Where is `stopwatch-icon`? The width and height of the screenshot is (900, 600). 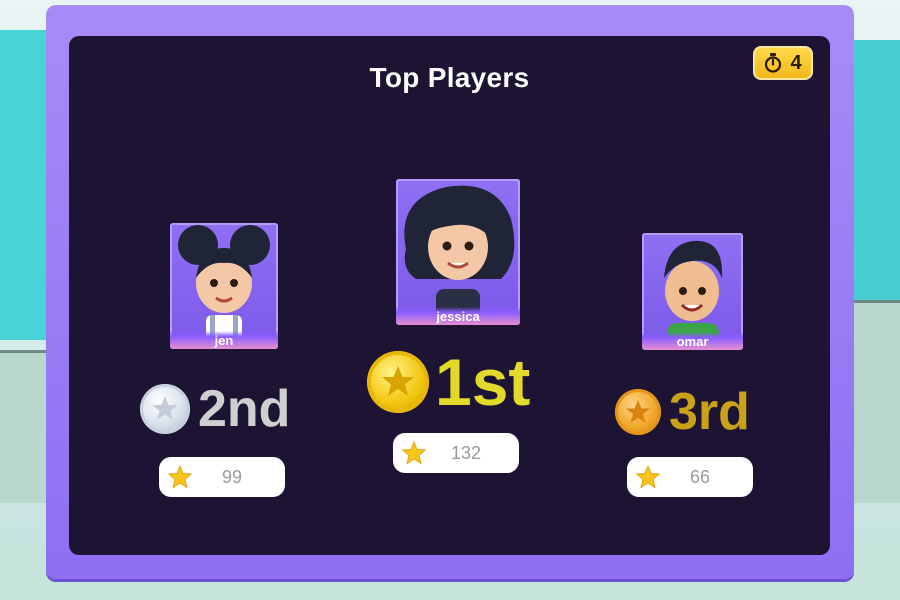 stopwatch-icon is located at coordinates (773, 63).